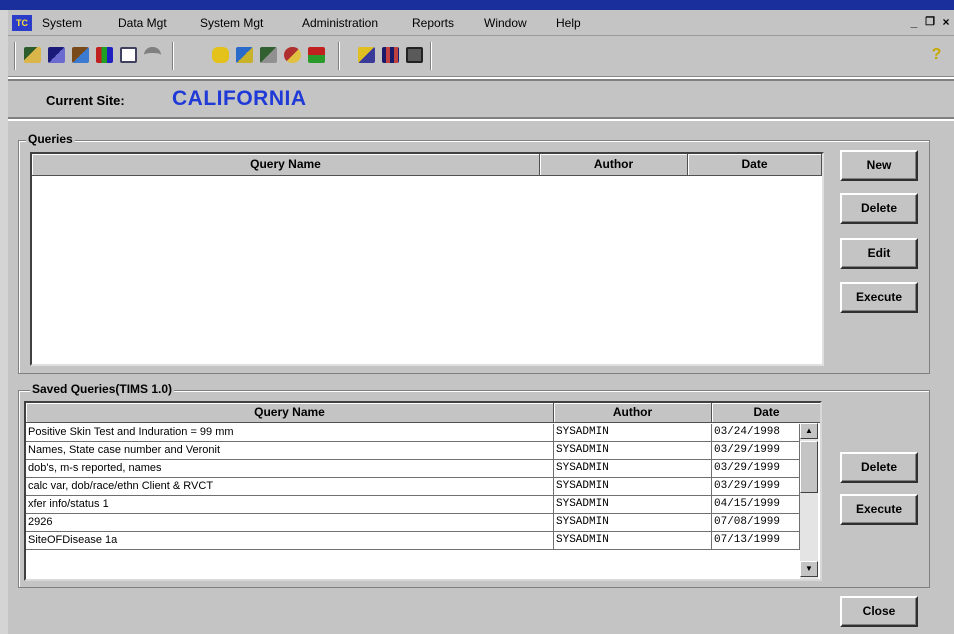 This screenshot has height=634, width=954. Describe the element at coordinates (290, 487) in the screenshot. I see `row-query-name: calc var, dob/race/ethn Client & RVCT` at that location.